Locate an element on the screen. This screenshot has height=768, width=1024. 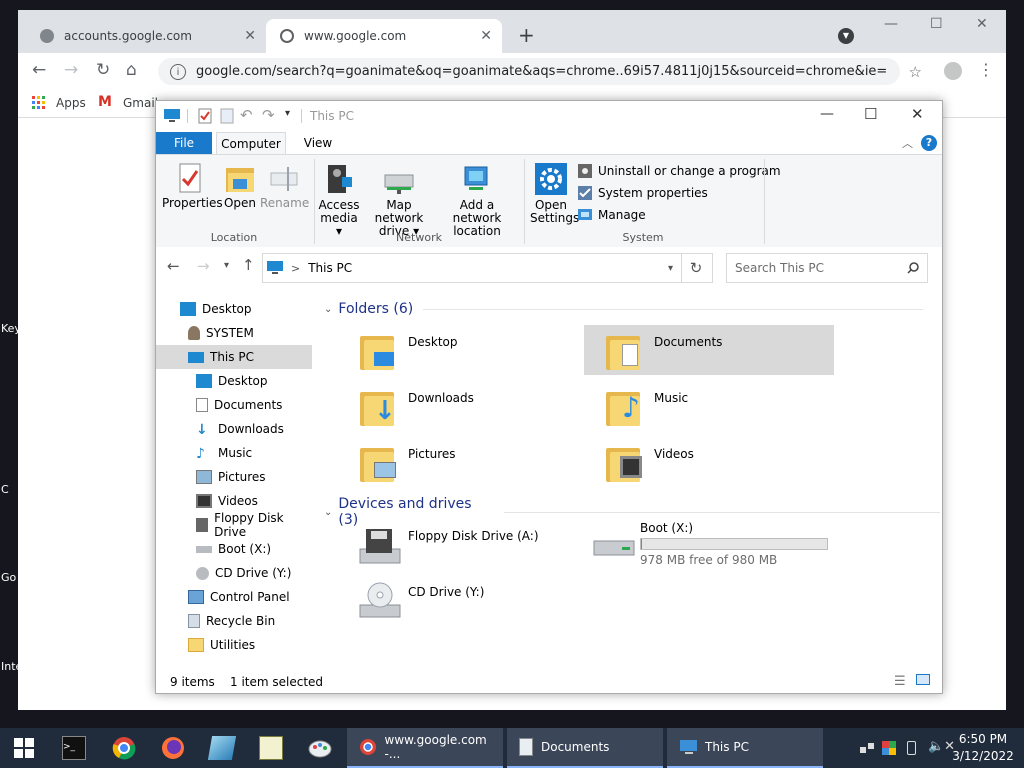
nav-item-control-panel: Control Panel is located at coordinates (234, 597).